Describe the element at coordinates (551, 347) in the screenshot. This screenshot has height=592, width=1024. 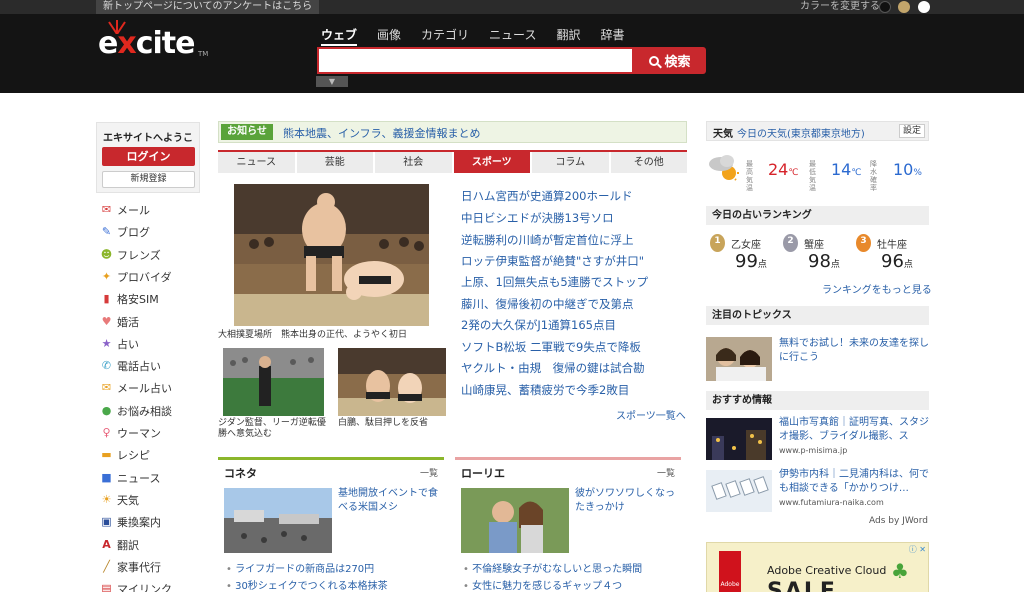
I see `headline-item: ソフトB松坂 二軍戦で9失点で降板` at that location.